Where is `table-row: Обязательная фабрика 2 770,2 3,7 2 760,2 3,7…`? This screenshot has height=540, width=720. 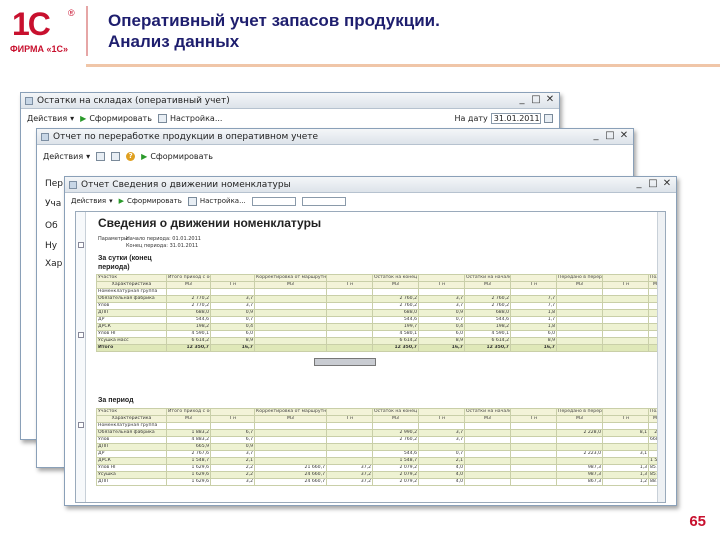
table-row: Обязательная фабрика 2 770,2 3,7 2 760,2 3,7… is located at coordinates (380, 299).